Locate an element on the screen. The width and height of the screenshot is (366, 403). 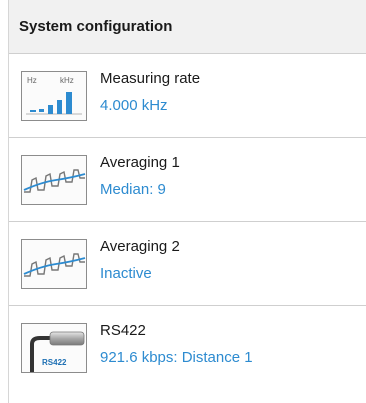
item-value: 921.6 kbps: Distance 1 is located at coordinates (176, 357).